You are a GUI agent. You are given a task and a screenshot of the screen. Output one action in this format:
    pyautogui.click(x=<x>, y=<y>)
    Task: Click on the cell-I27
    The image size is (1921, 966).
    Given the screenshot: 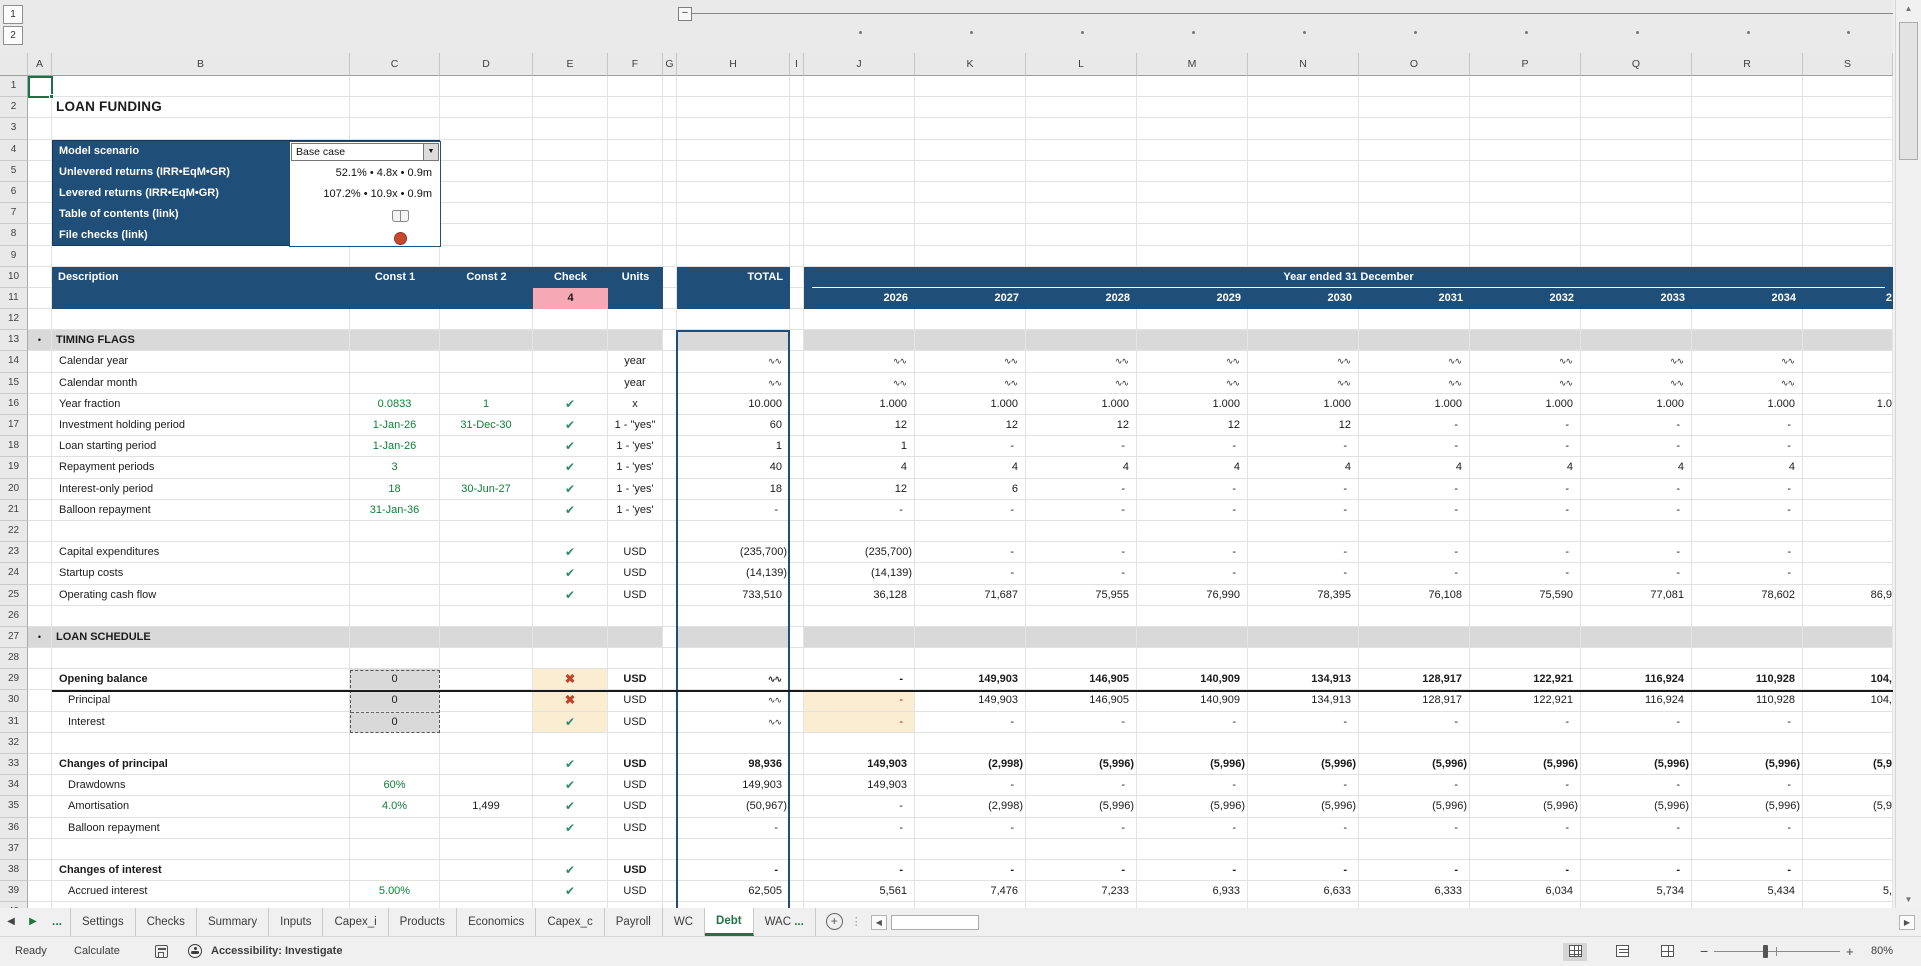 What is the action you would take?
    pyautogui.click(x=797, y=637)
    